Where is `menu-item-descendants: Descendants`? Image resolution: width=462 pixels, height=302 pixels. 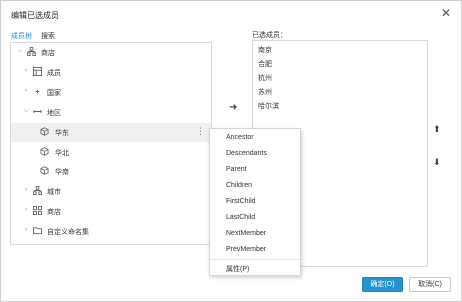 menu-item-descendants: Descendants is located at coordinates (246, 153).